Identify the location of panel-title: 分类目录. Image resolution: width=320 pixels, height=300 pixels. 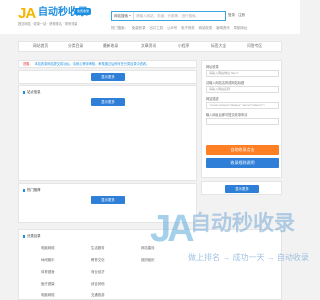
(32, 235).